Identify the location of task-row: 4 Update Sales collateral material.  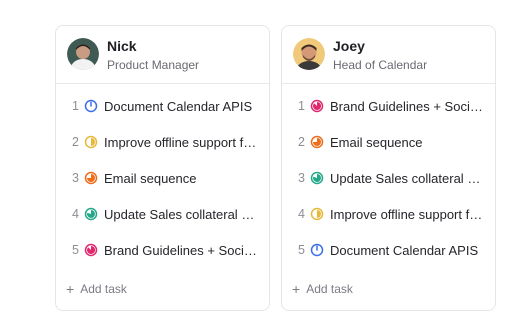
(162, 214).